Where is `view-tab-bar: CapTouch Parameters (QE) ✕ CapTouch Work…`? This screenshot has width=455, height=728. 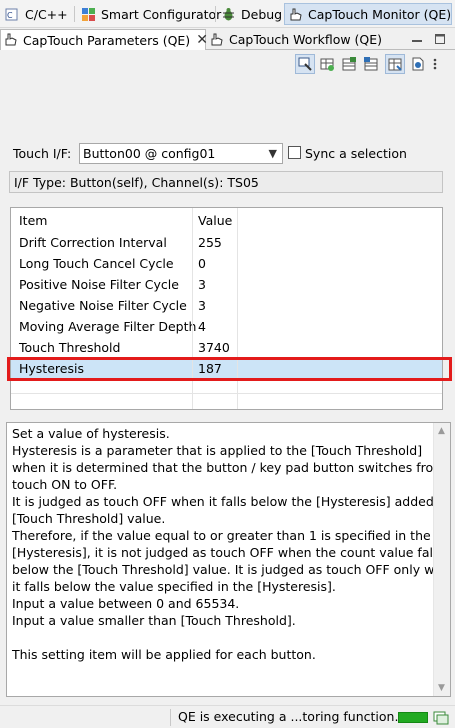
view-tab-bar: CapTouch Parameters (QE) ✕ CapTouch Work… is located at coordinates (227, 39).